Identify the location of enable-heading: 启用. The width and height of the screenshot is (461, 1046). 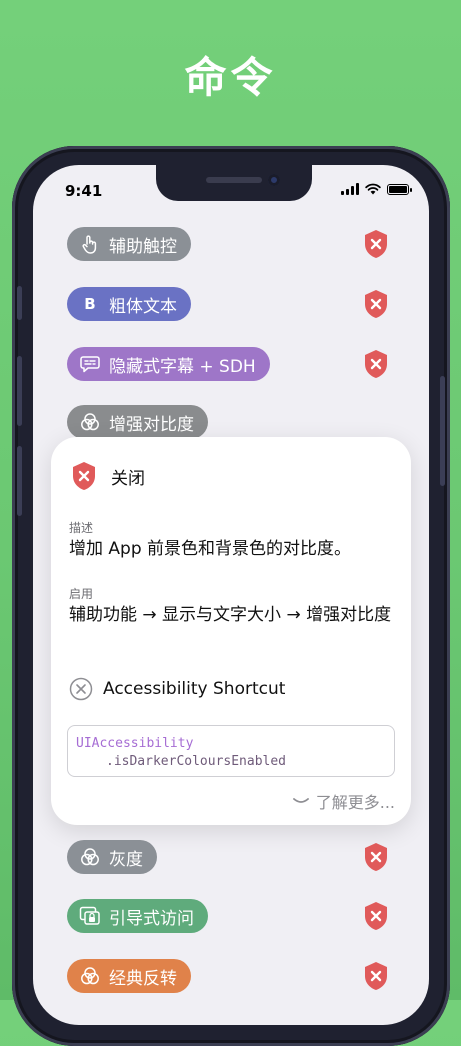
(81, 594).